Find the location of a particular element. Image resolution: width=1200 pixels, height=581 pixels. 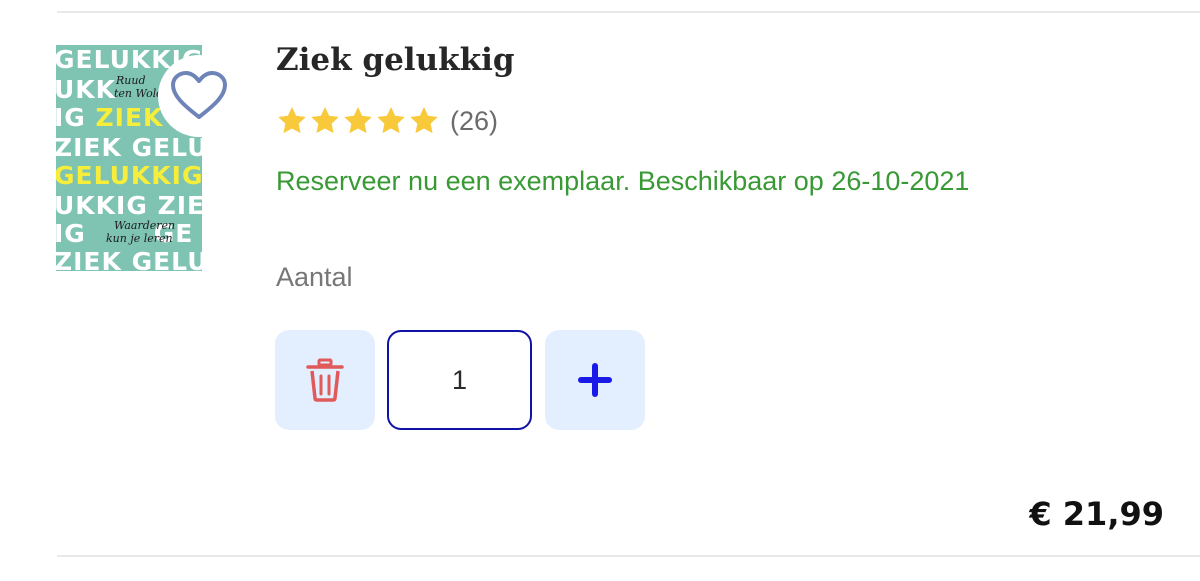

add-button is located at coordinates (595, 380).